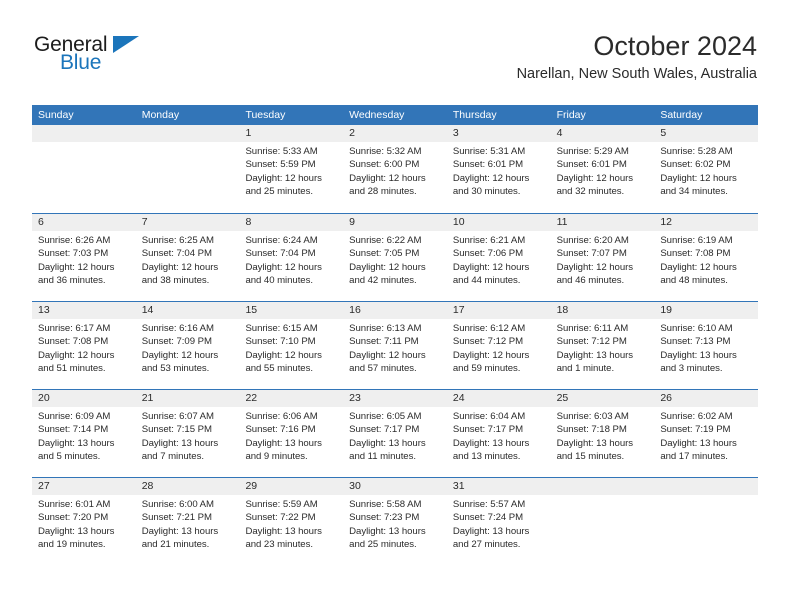 The image size is (792, 612). Describe the element at coordinates (498, 133) in the screenshot. I see `day-number-strip: 3` at that location.